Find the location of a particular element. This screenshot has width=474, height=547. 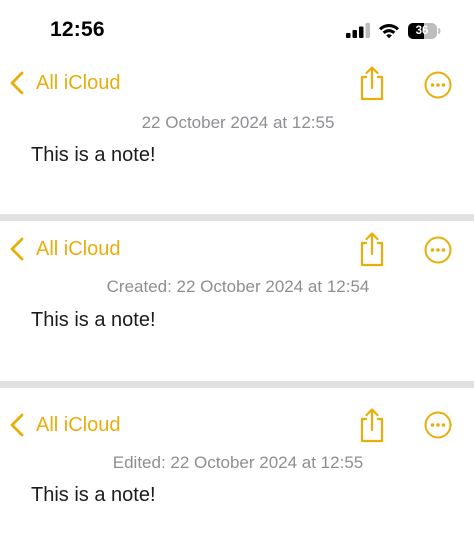

note-created-date: Created: 22 October 2024 at 12:54 is located at coordinates (238, 286).